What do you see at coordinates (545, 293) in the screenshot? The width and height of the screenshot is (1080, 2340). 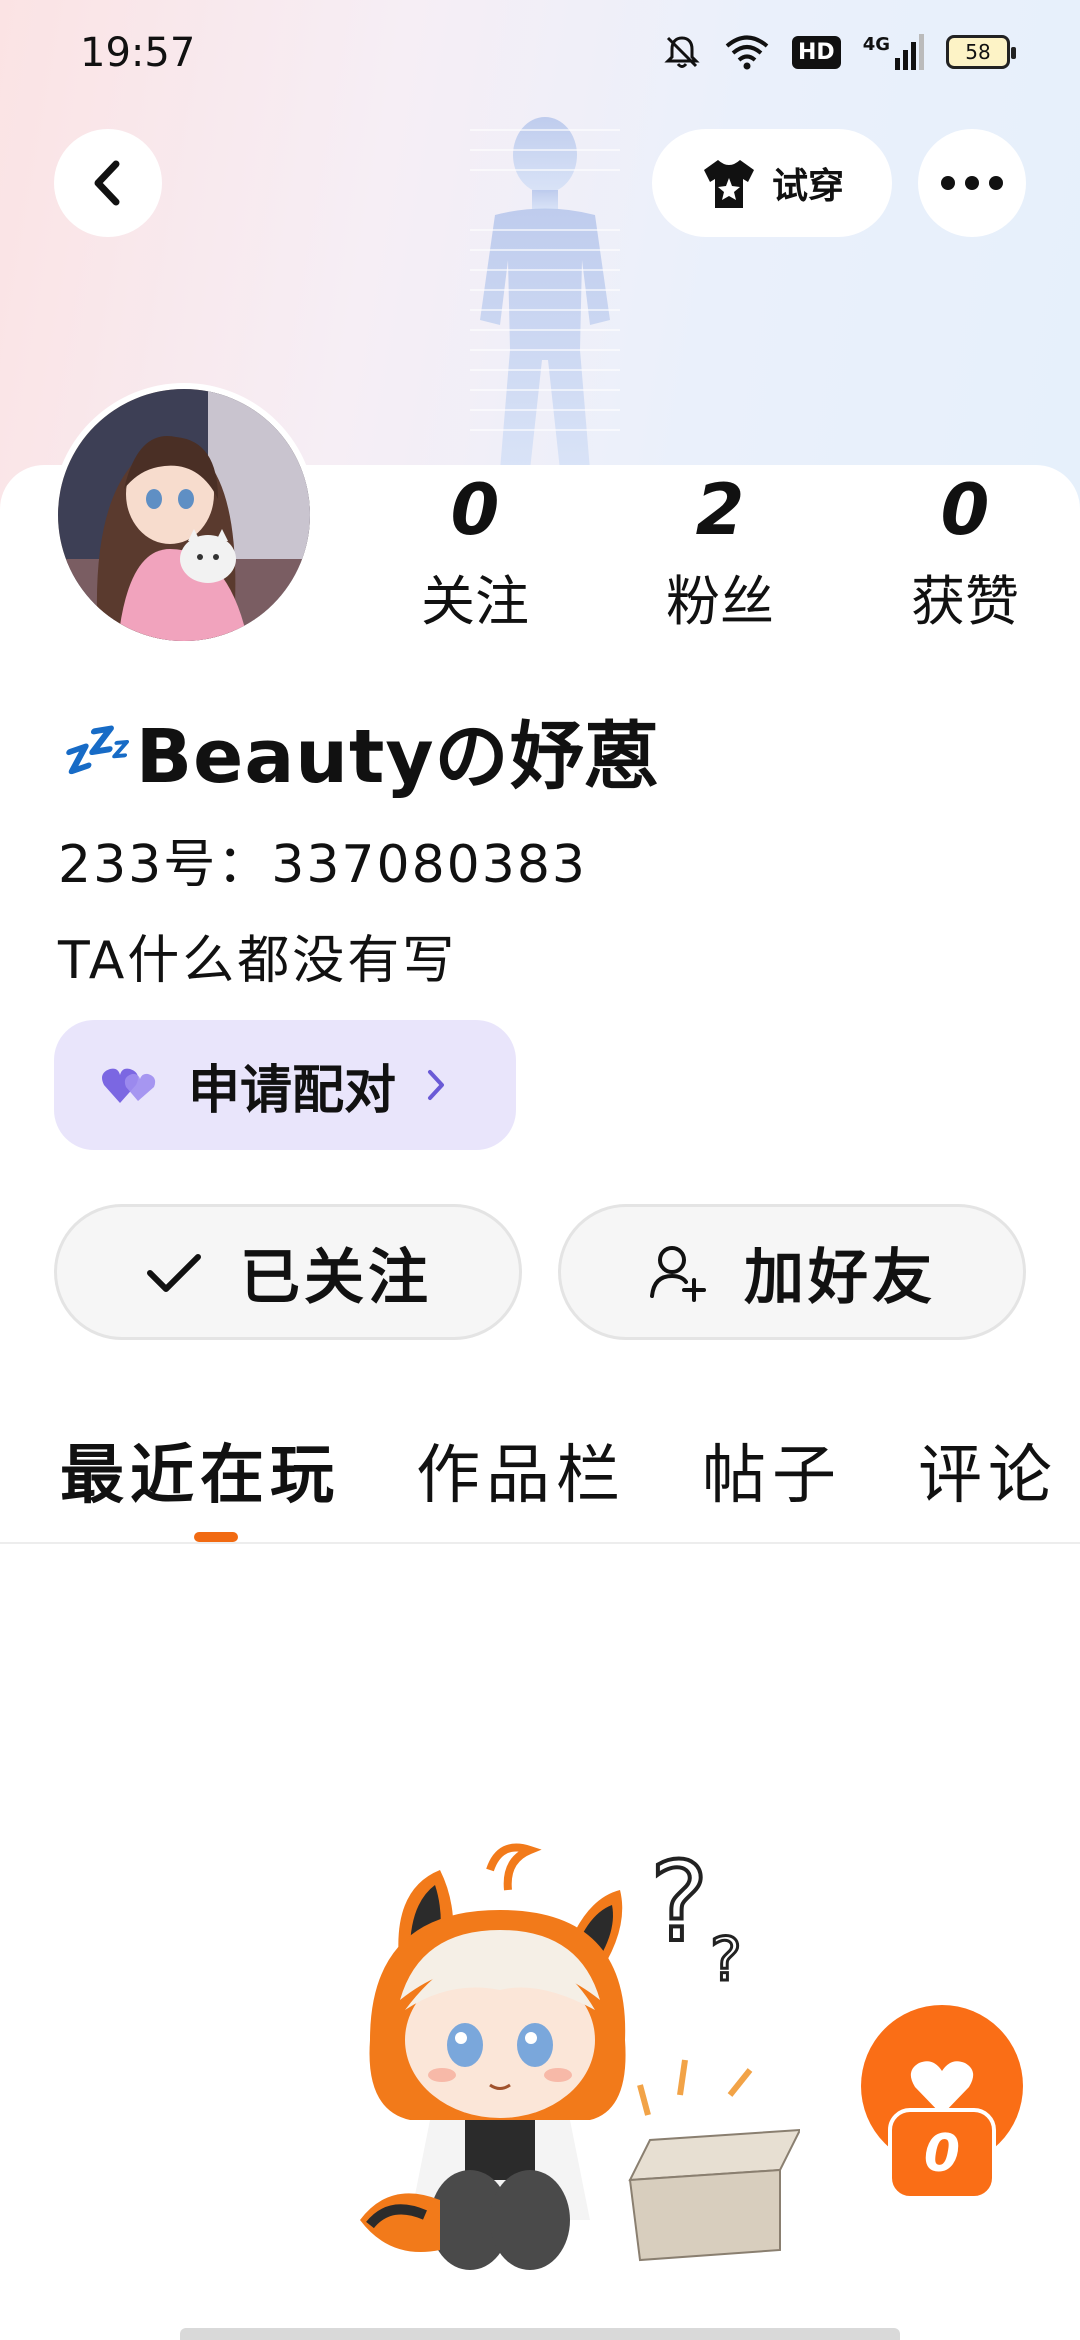 I see `avatar-hologram-figure` at bounding box center [545, 293].